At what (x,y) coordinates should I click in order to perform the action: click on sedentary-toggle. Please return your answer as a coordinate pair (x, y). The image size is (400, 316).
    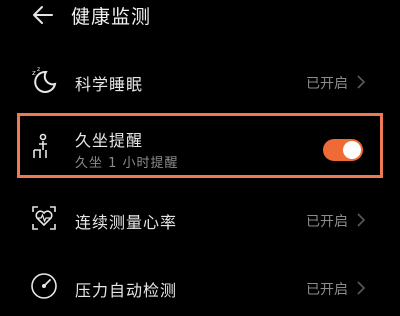
    Looking at the image, I should click on (343, 150).